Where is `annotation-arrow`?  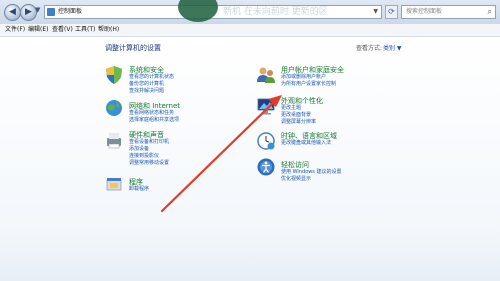
annotation-arrow is located at coordinates (221, 154).